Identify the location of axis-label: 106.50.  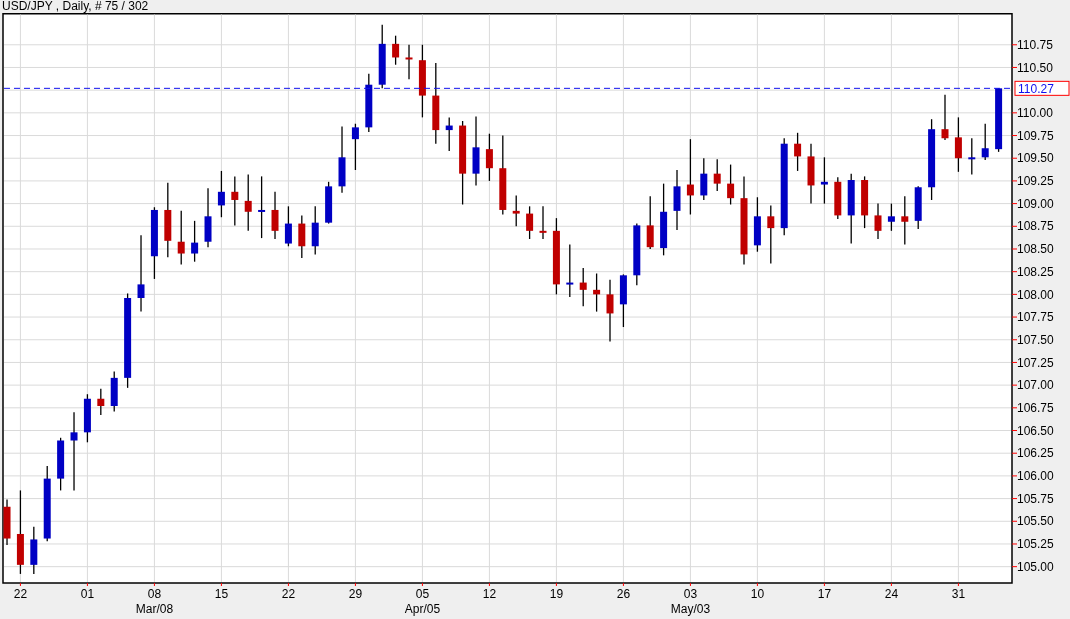
(1035, 430).